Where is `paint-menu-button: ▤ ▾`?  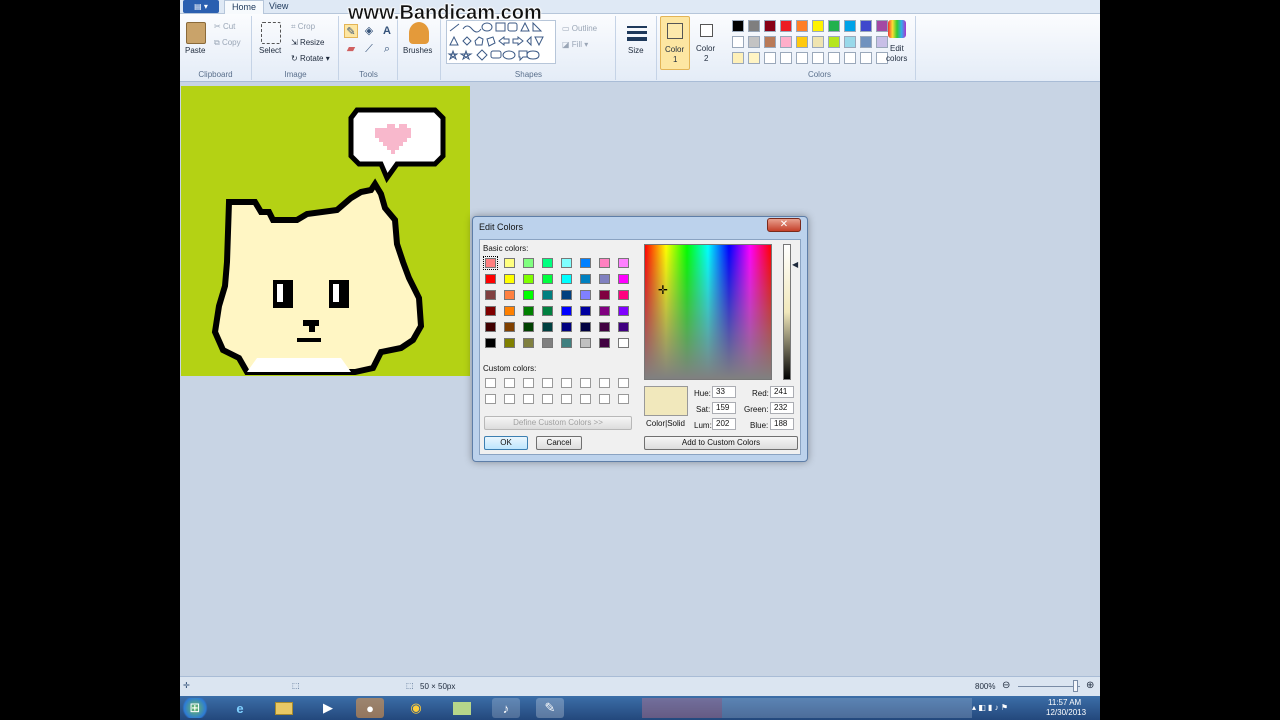
paint-menu-button: ▤ ▾ is located at coordinates (201, 6).